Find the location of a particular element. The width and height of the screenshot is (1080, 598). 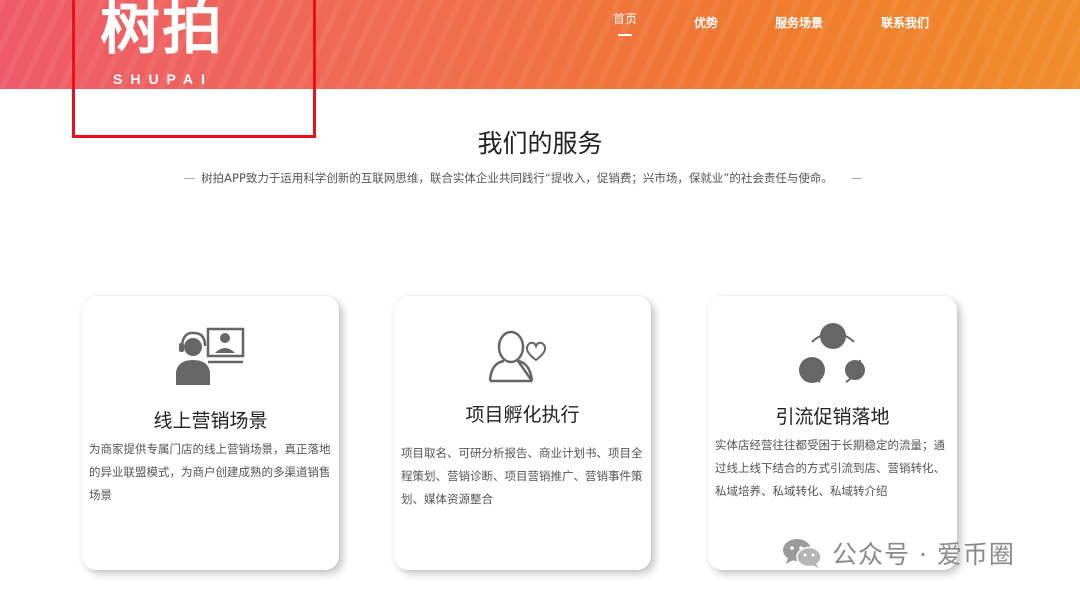

nav-active-indicator is located at coordinates (625, 35).